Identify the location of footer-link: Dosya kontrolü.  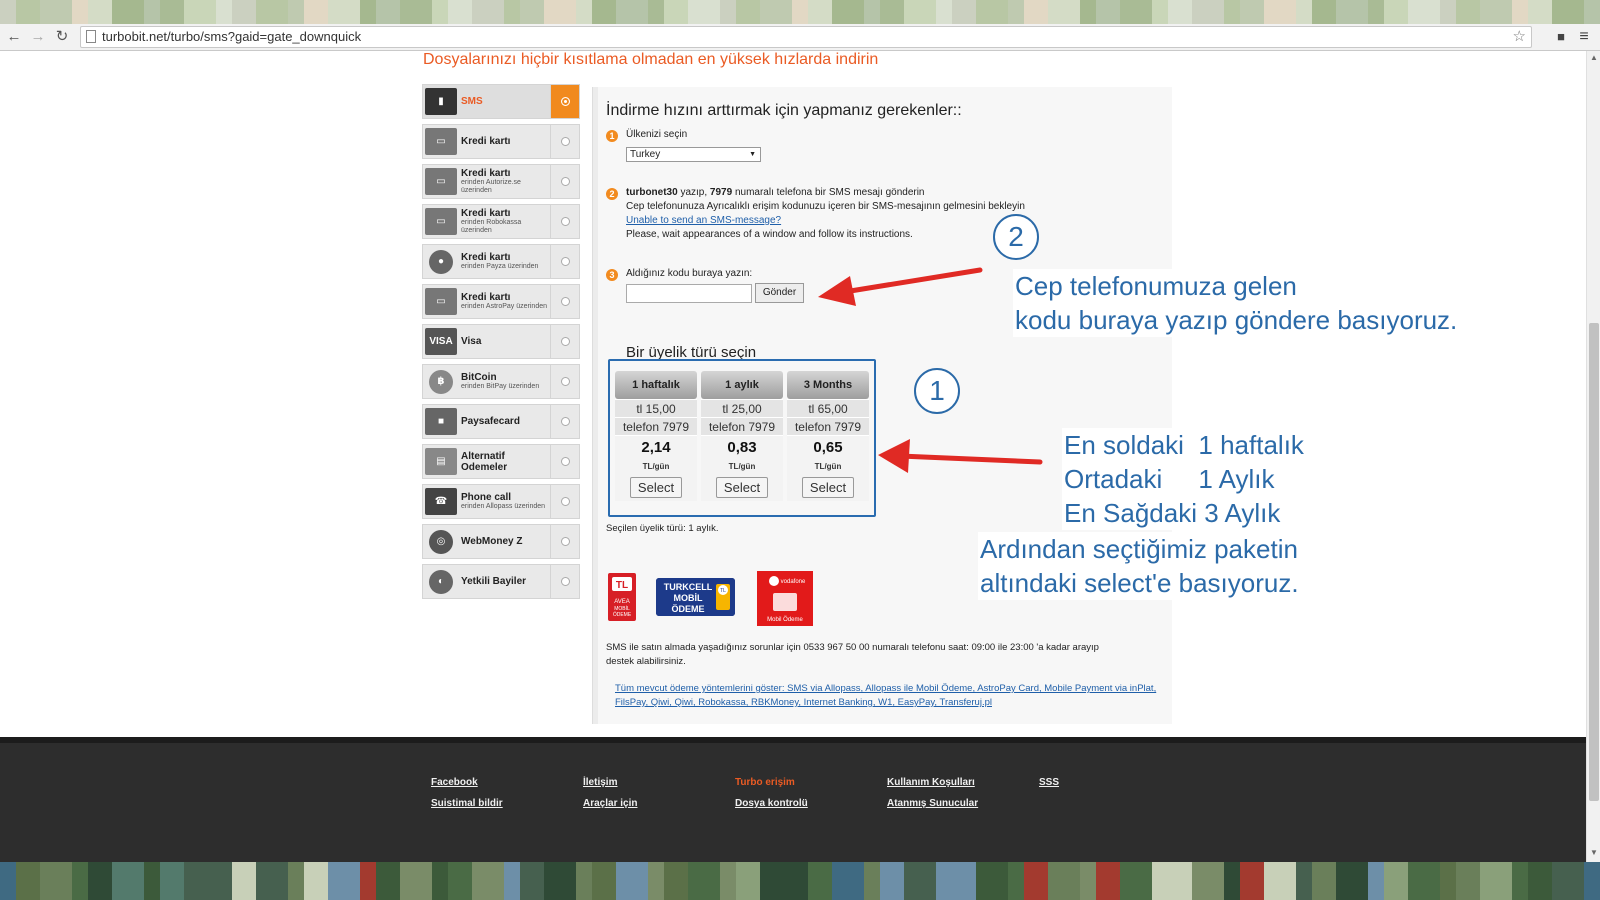
(771, 803).